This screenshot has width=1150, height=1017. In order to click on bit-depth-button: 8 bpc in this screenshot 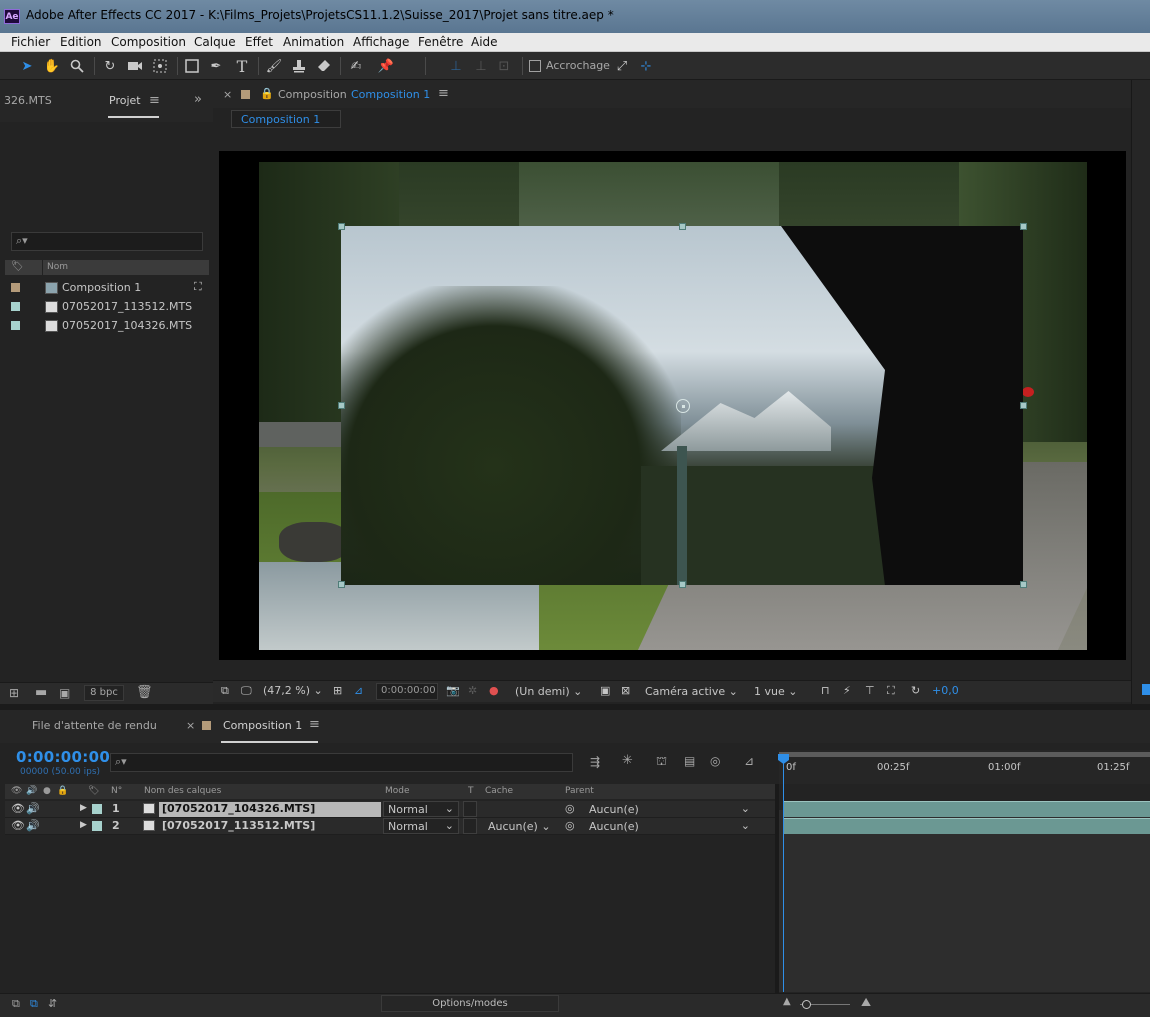, I will do `click(104, 693)`.